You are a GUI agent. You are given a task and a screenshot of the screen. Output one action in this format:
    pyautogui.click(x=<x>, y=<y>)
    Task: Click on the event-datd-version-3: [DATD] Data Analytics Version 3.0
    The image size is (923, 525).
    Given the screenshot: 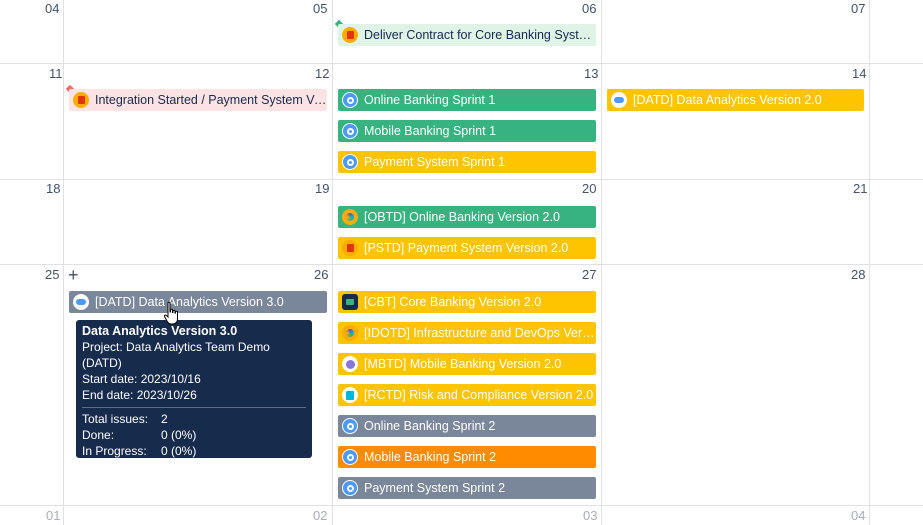 What is the action you would take?
    pyautogui.click(x=198, y=302)
    